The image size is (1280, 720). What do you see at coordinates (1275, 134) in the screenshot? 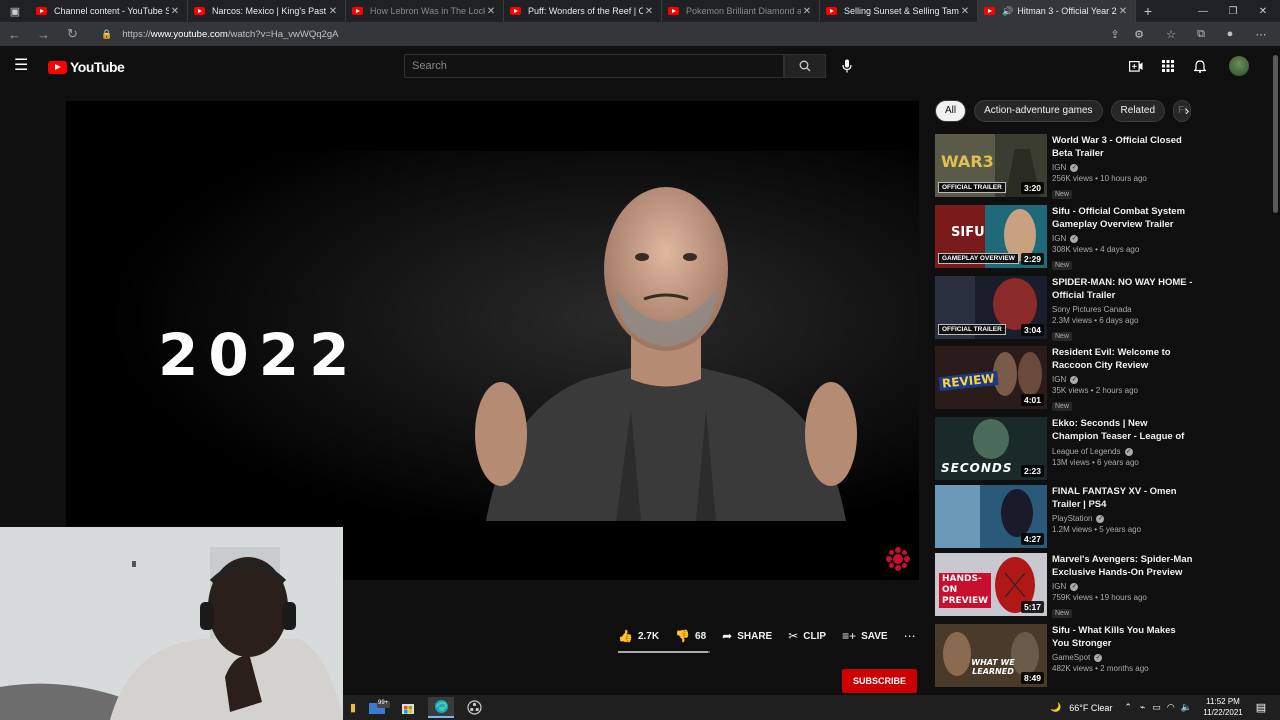
I see `scrollbar-thumb` at bounding box center [1275, 134].